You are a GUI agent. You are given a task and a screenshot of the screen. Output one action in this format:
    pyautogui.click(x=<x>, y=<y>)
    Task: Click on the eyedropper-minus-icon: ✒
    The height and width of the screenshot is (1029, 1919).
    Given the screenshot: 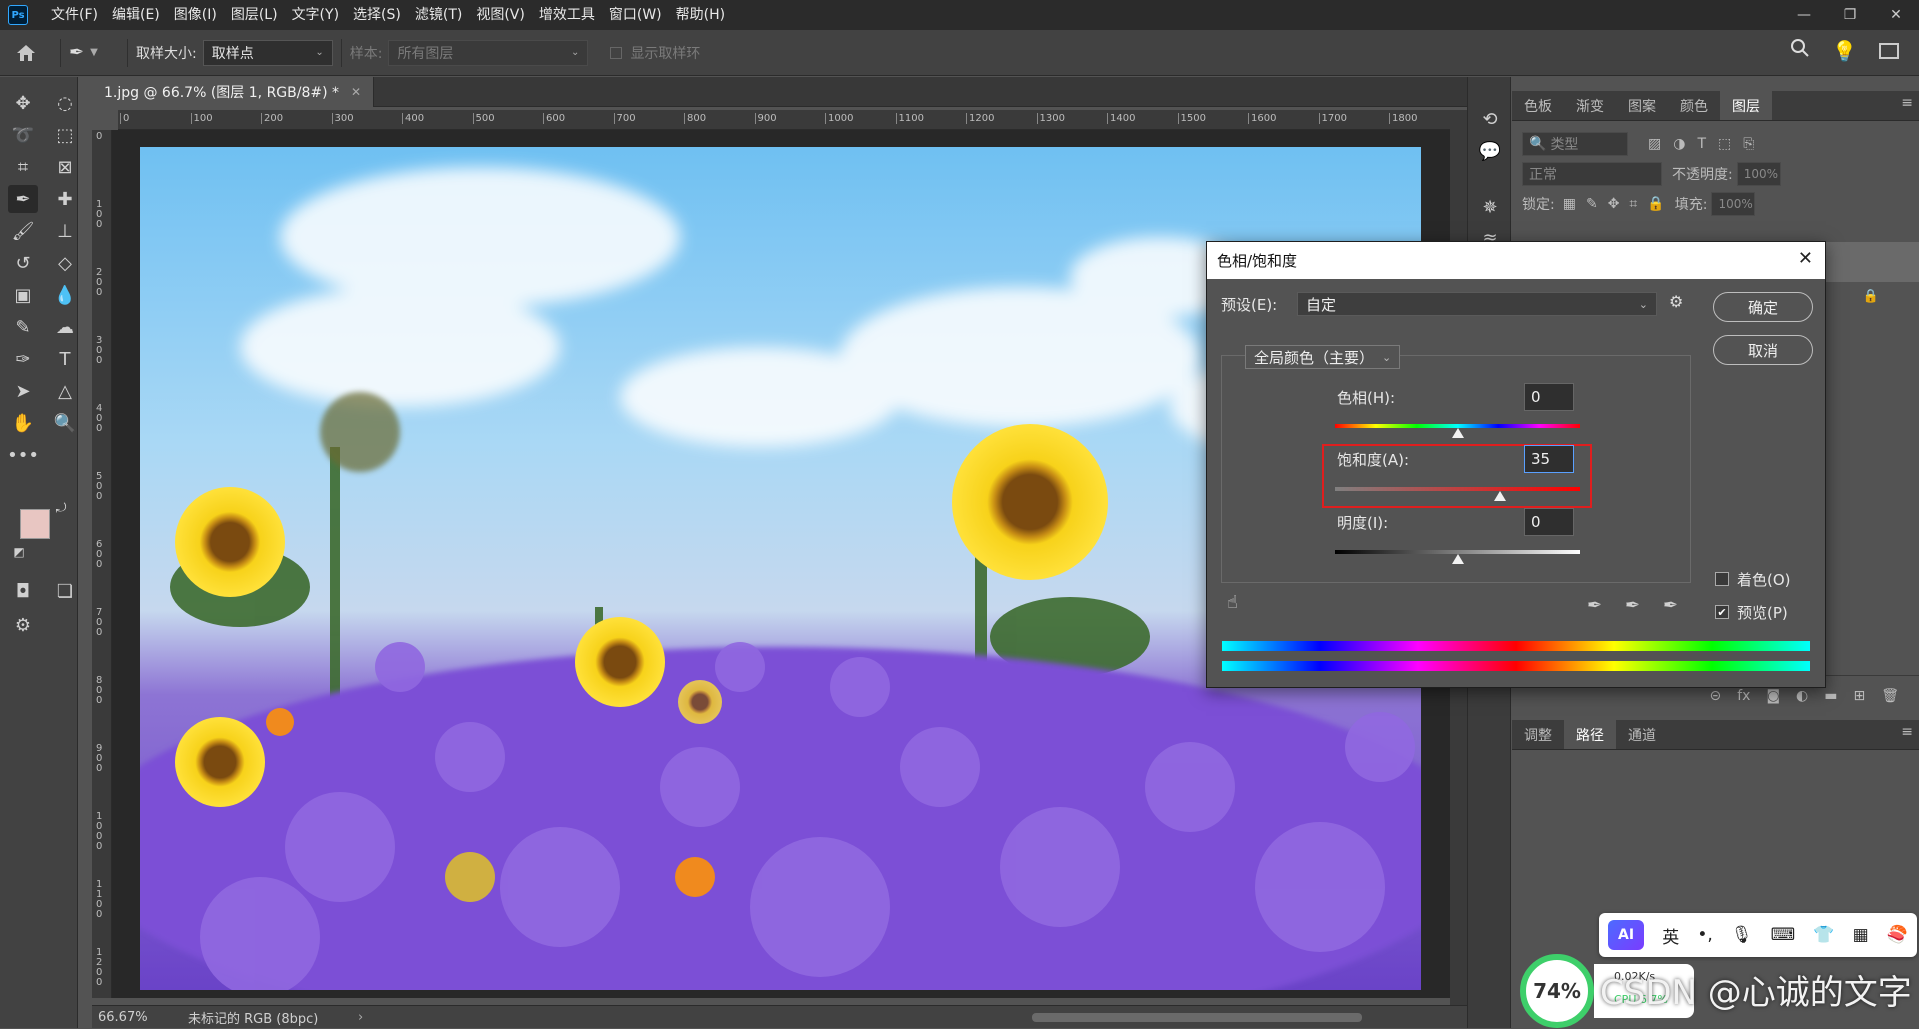 What is the action you would take?
    pyautogui.click(x=1670, y=605)
    